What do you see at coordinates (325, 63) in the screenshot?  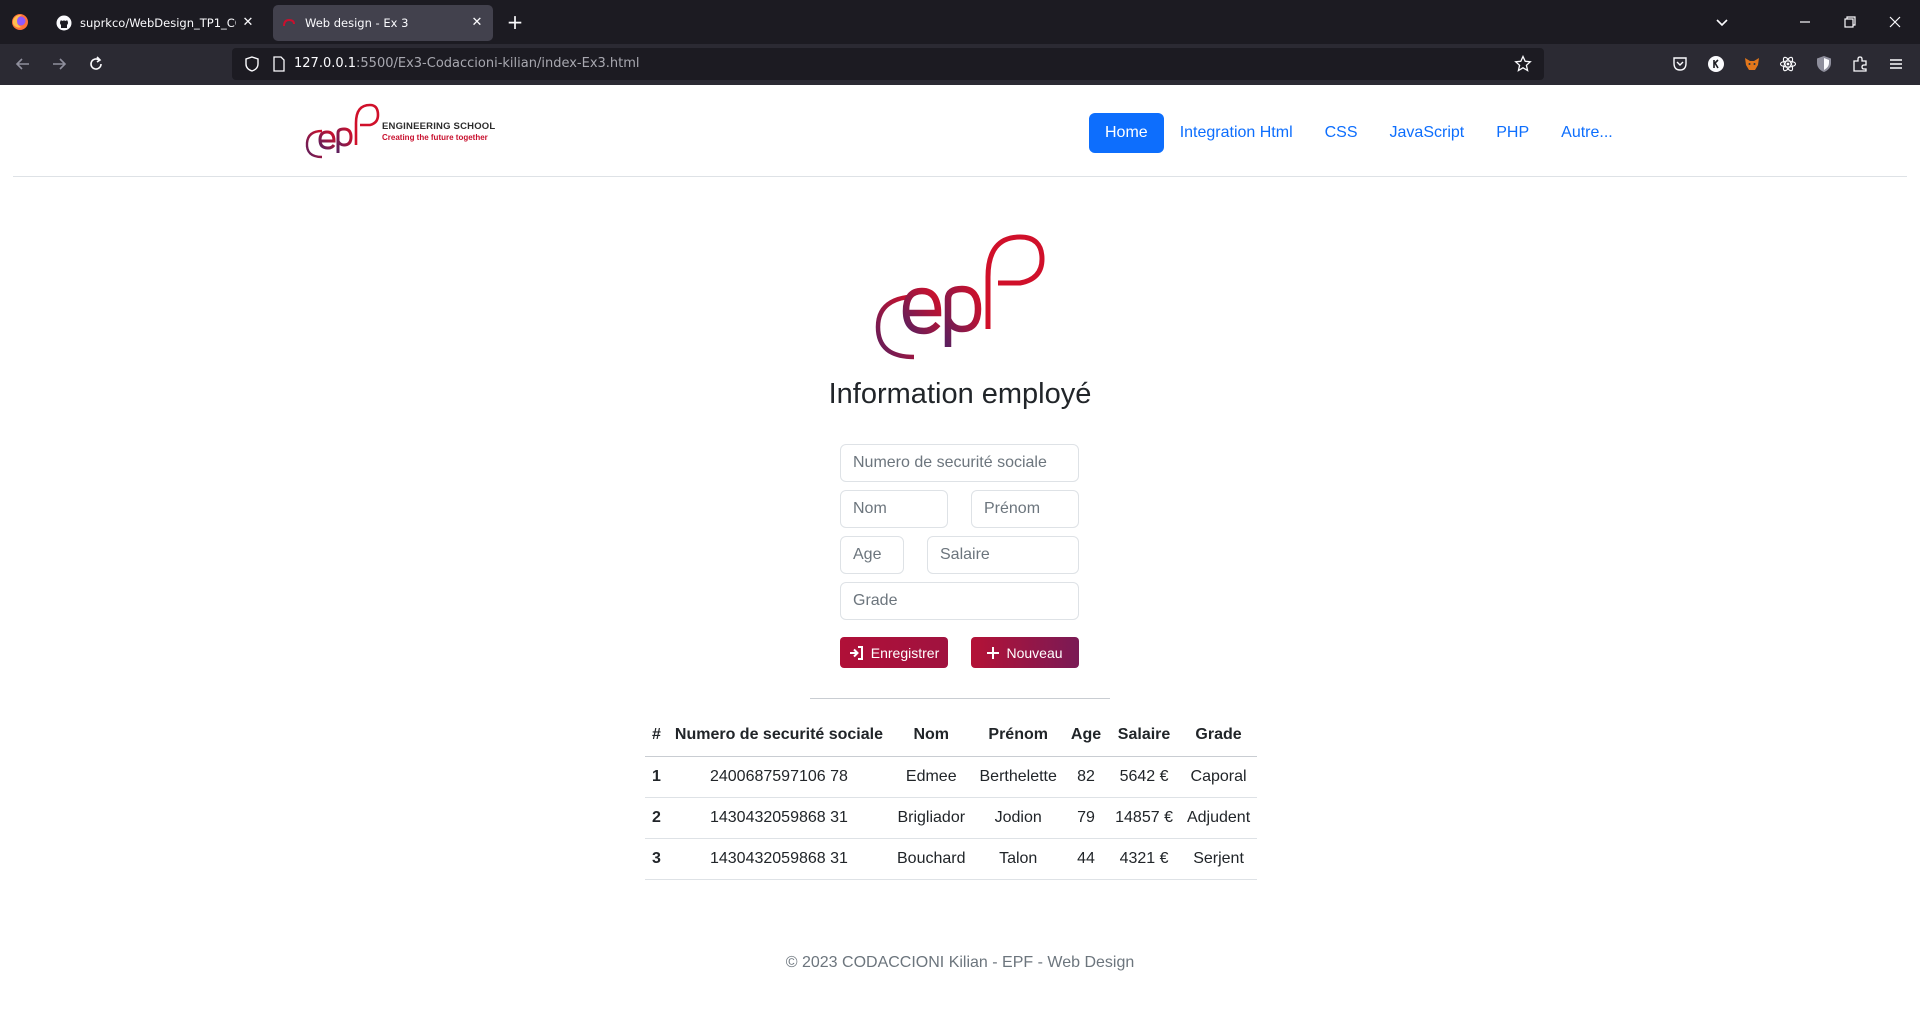 I see `url-host: 127.0.0.1` at bounding box center [325, 63].